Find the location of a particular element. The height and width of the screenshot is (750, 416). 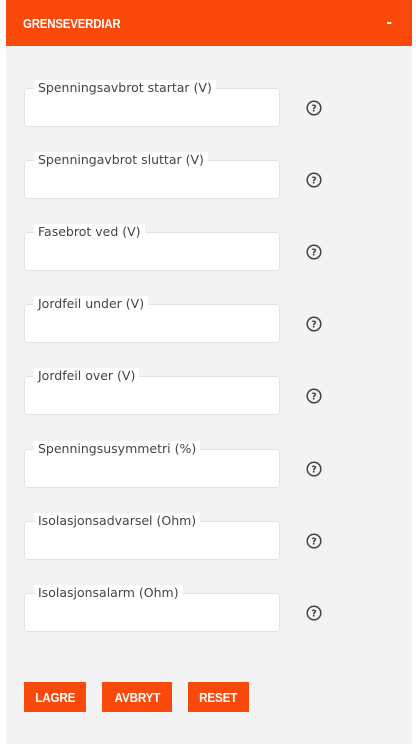

field-row-voltage-interrupt-start: Spenningsavbrot startar (V) ? is located at coordinates (214, 110).